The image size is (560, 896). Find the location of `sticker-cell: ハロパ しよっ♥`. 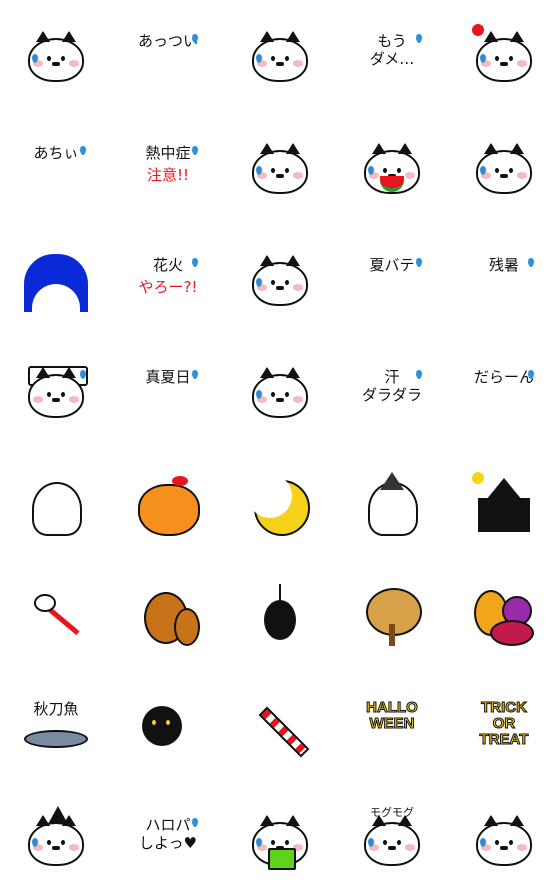

sticker-cell: ハロパ しよっ♥ is located at coordinates (168, 840).